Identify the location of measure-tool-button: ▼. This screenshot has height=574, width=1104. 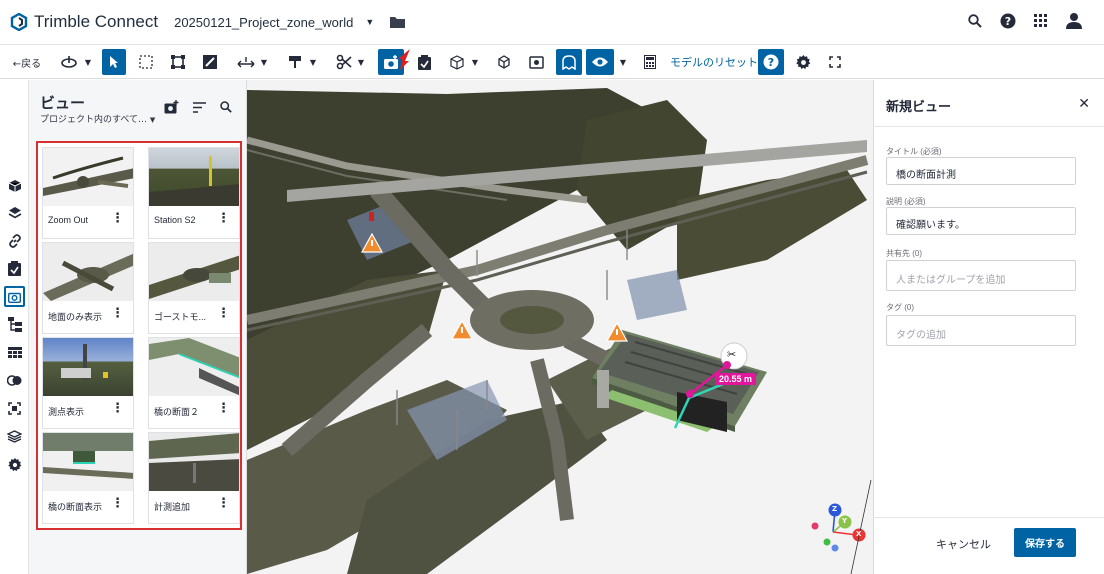
(252, 62).